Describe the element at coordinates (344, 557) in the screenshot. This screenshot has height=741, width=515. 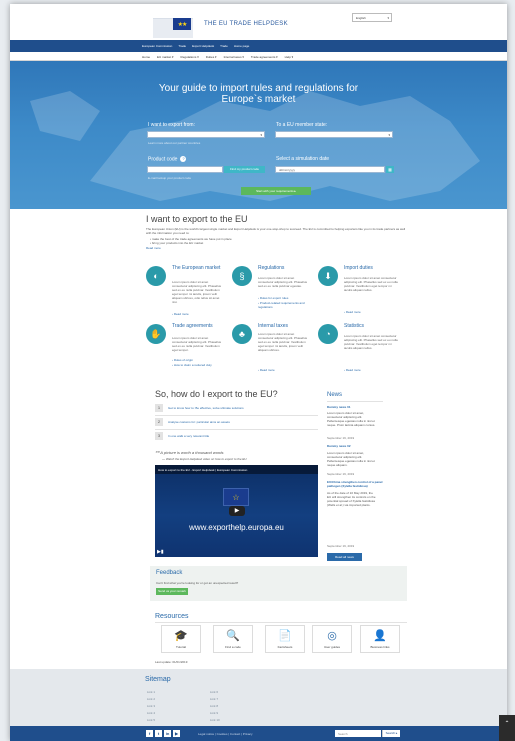
I see `read-all-news-button: Read all news` at that location.